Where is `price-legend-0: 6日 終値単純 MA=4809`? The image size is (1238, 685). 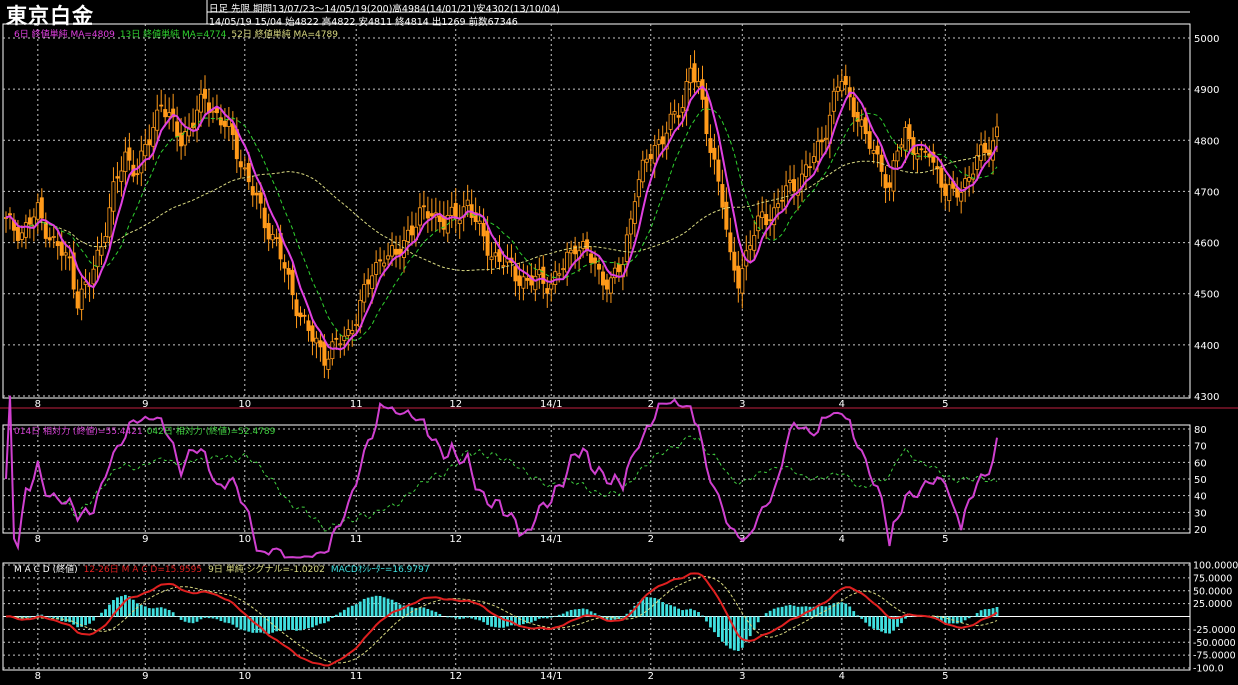
price-legend-0: 6日 終値単純 MA=4809 is located at coordinates (64, 34).